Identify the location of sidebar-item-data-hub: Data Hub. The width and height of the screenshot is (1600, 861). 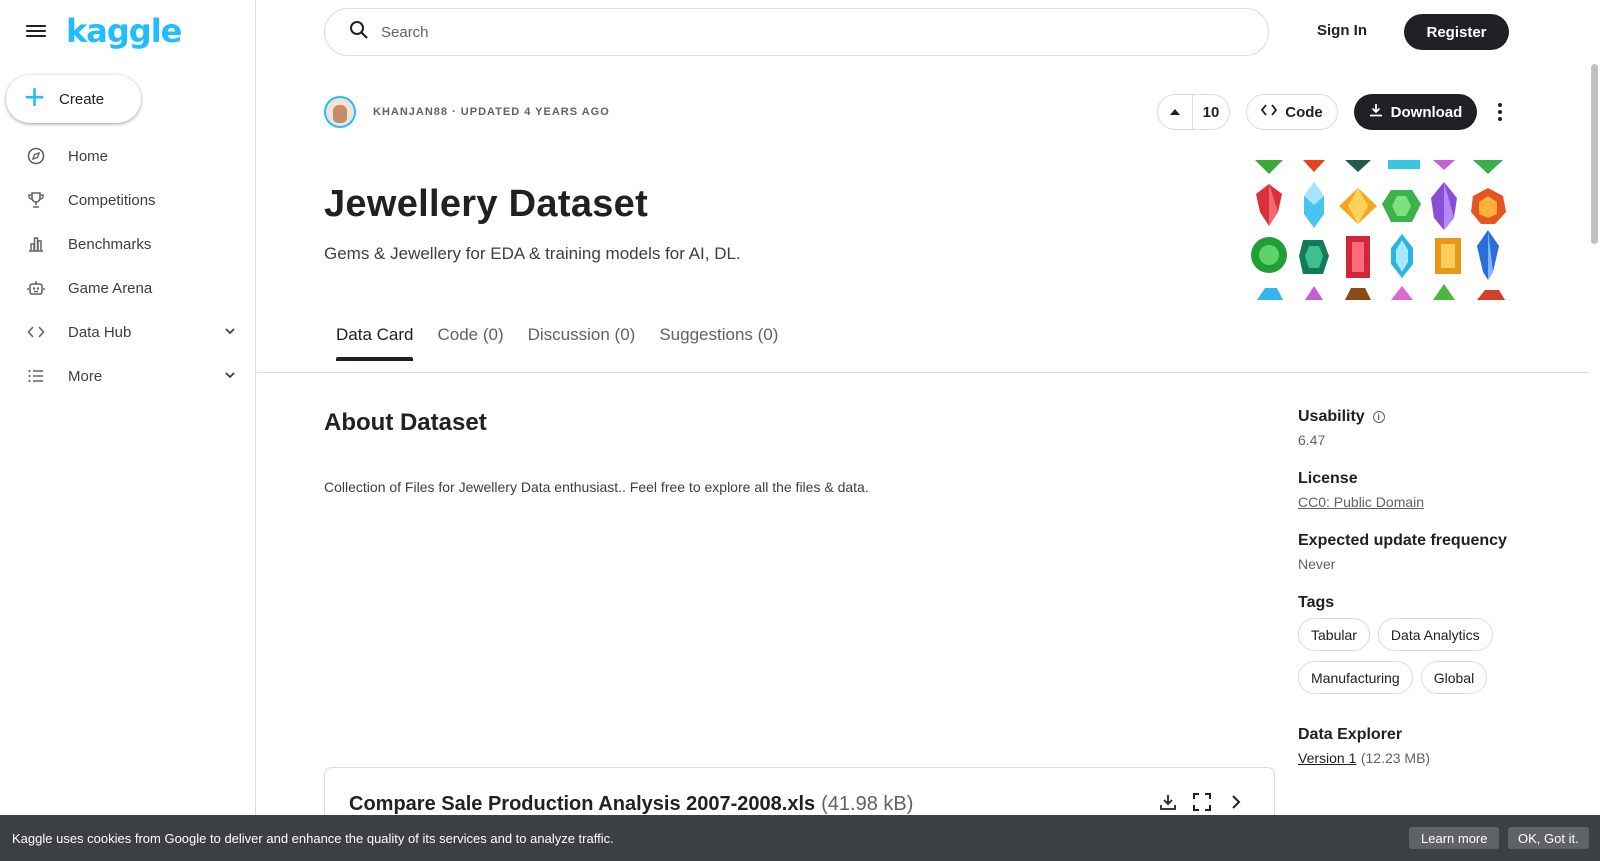
(128, 332).